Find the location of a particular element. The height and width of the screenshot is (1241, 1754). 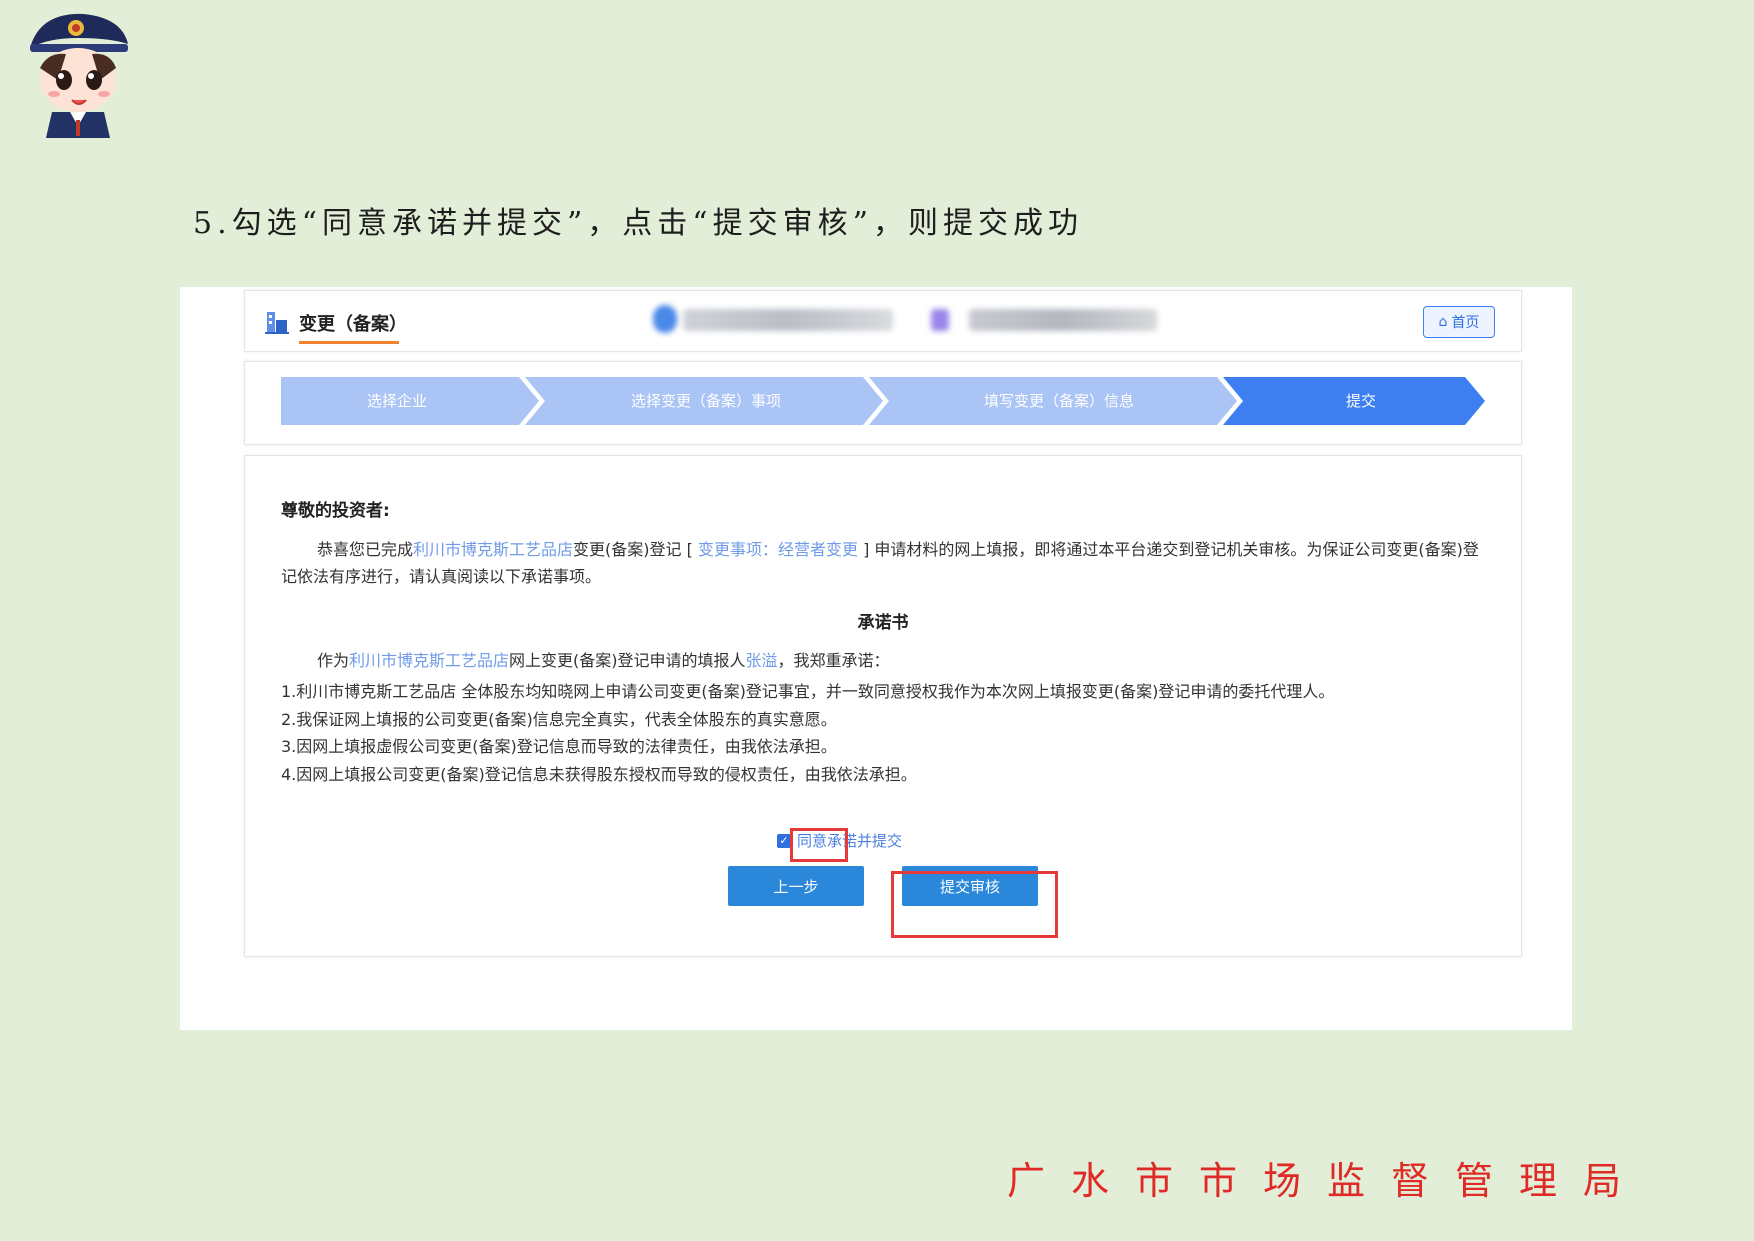

redacted-enterprise-name is located at coordinates (788, 320).